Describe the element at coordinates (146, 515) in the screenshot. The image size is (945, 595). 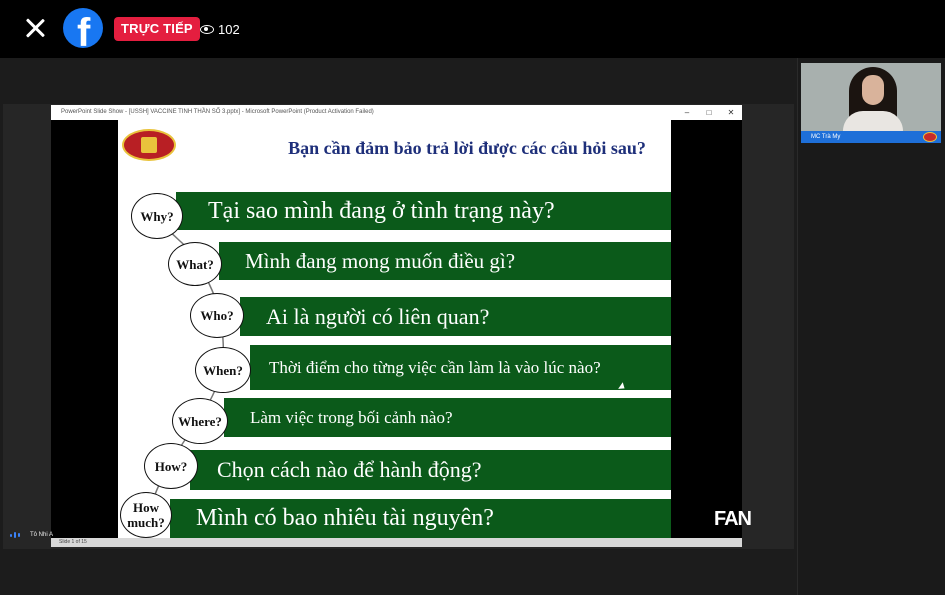
I see `question-bubble-how-much: How much?` at that location.